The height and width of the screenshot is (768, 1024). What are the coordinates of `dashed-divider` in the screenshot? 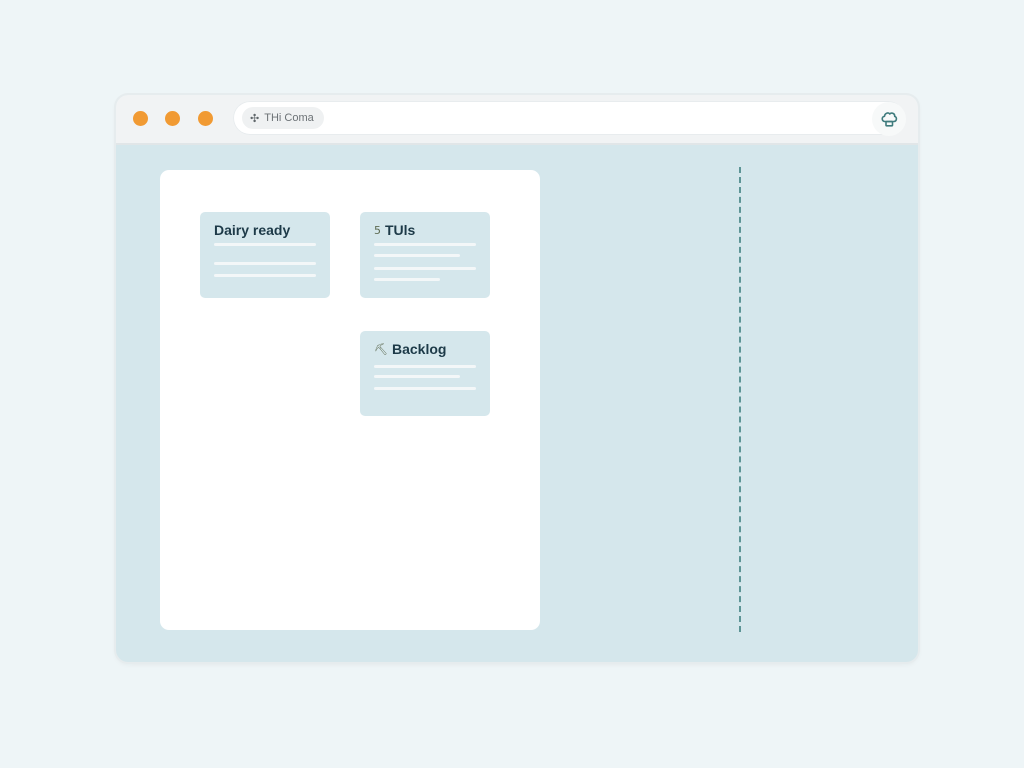 It's located at (740, 399).